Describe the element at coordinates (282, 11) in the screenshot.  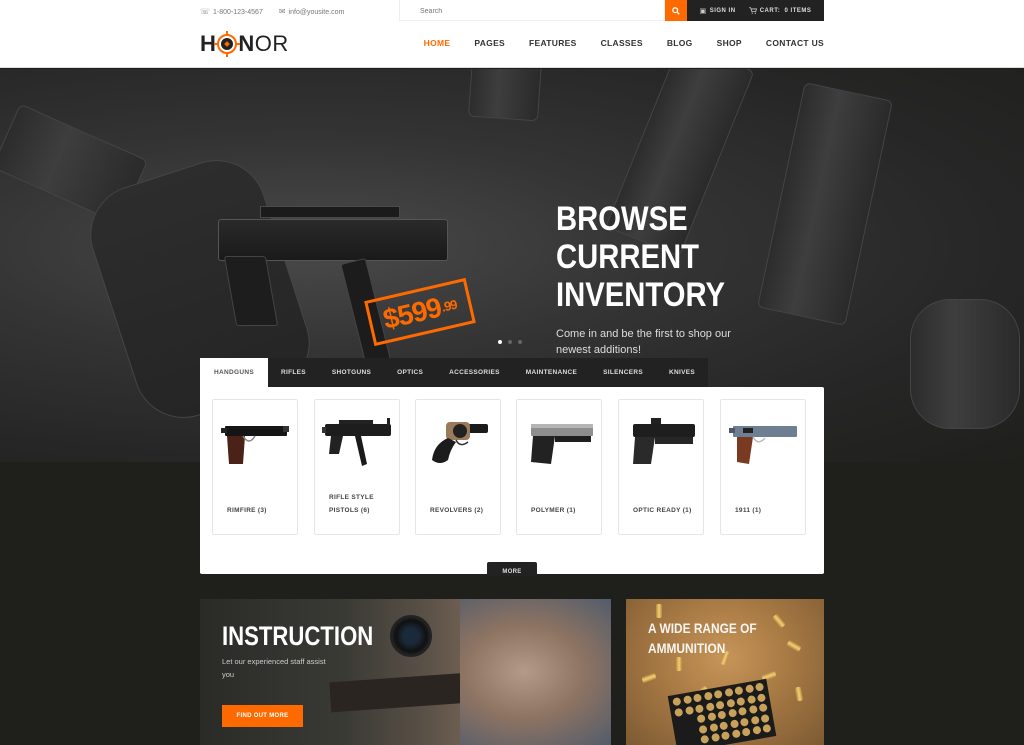
I see `envelope-icon: ✉` at that location.